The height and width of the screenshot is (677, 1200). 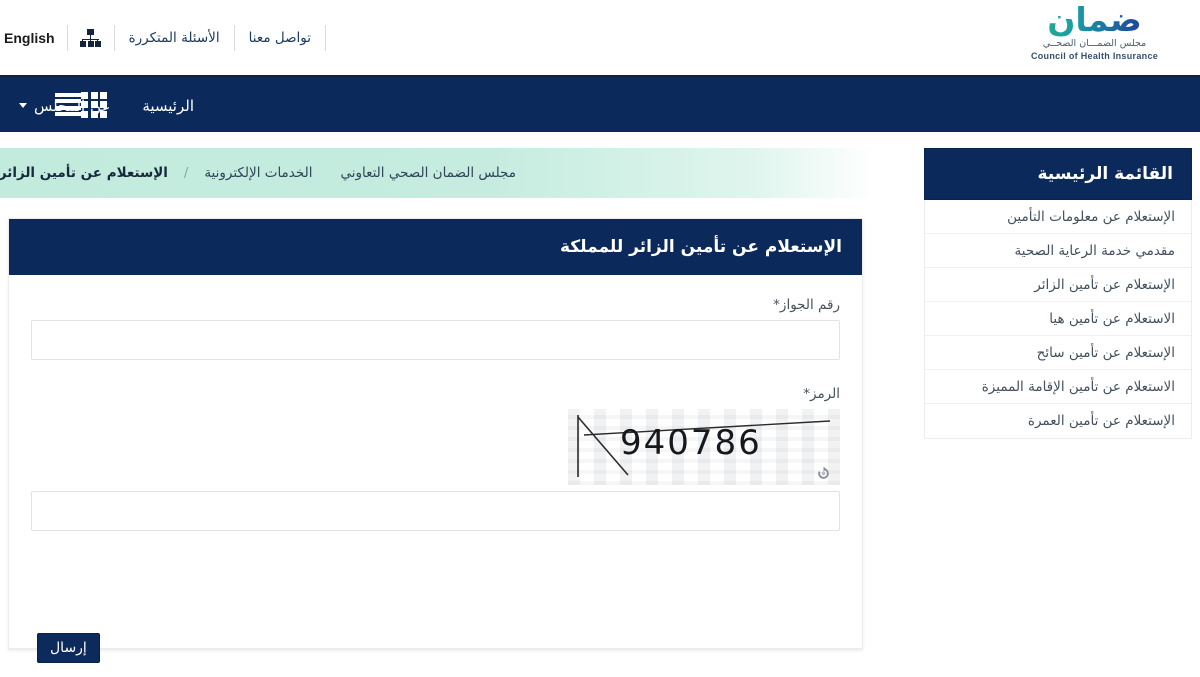 What do you see at coordinates (1094, 250) in the screenshot?
I see `sidebar-item-label: مقدمي خدمة الرعاية الصحية` at bounding box center [1094, 250].